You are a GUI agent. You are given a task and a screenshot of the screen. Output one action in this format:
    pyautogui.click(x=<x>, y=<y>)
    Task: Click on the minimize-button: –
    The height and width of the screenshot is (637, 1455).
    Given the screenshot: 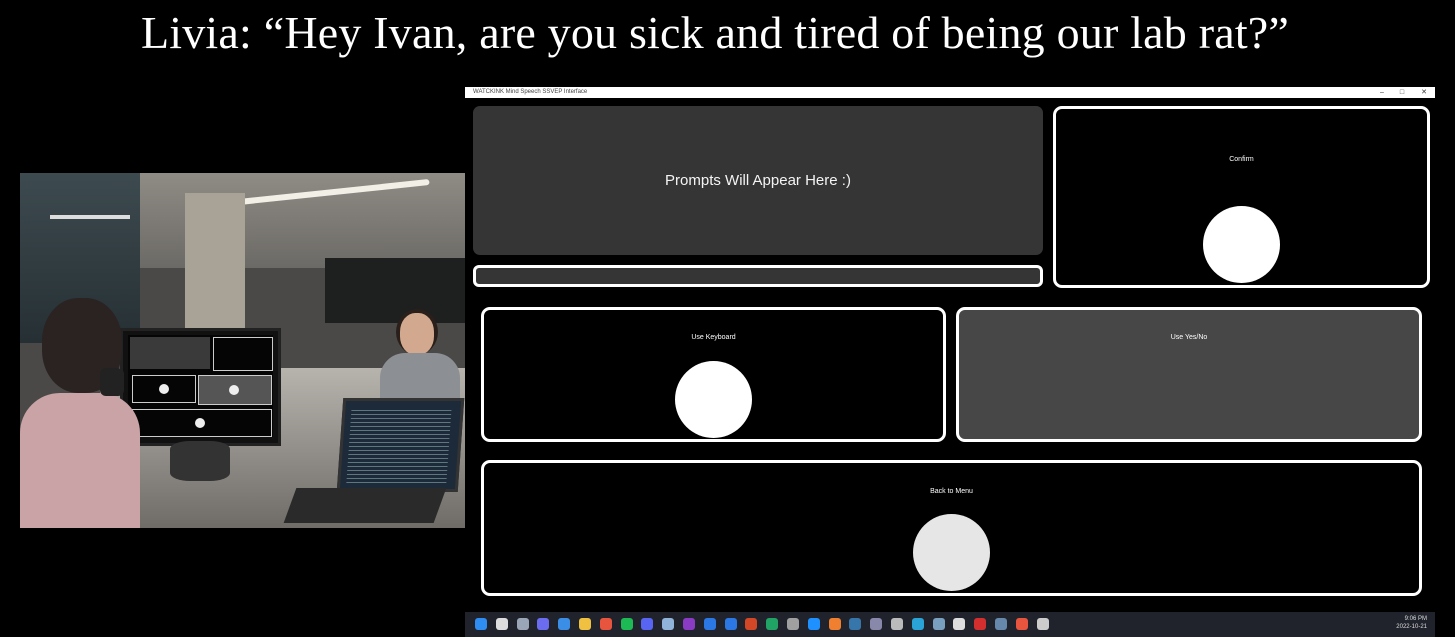 What is the action you would take?
    pyautogui.click(x=1382, y=92)
    